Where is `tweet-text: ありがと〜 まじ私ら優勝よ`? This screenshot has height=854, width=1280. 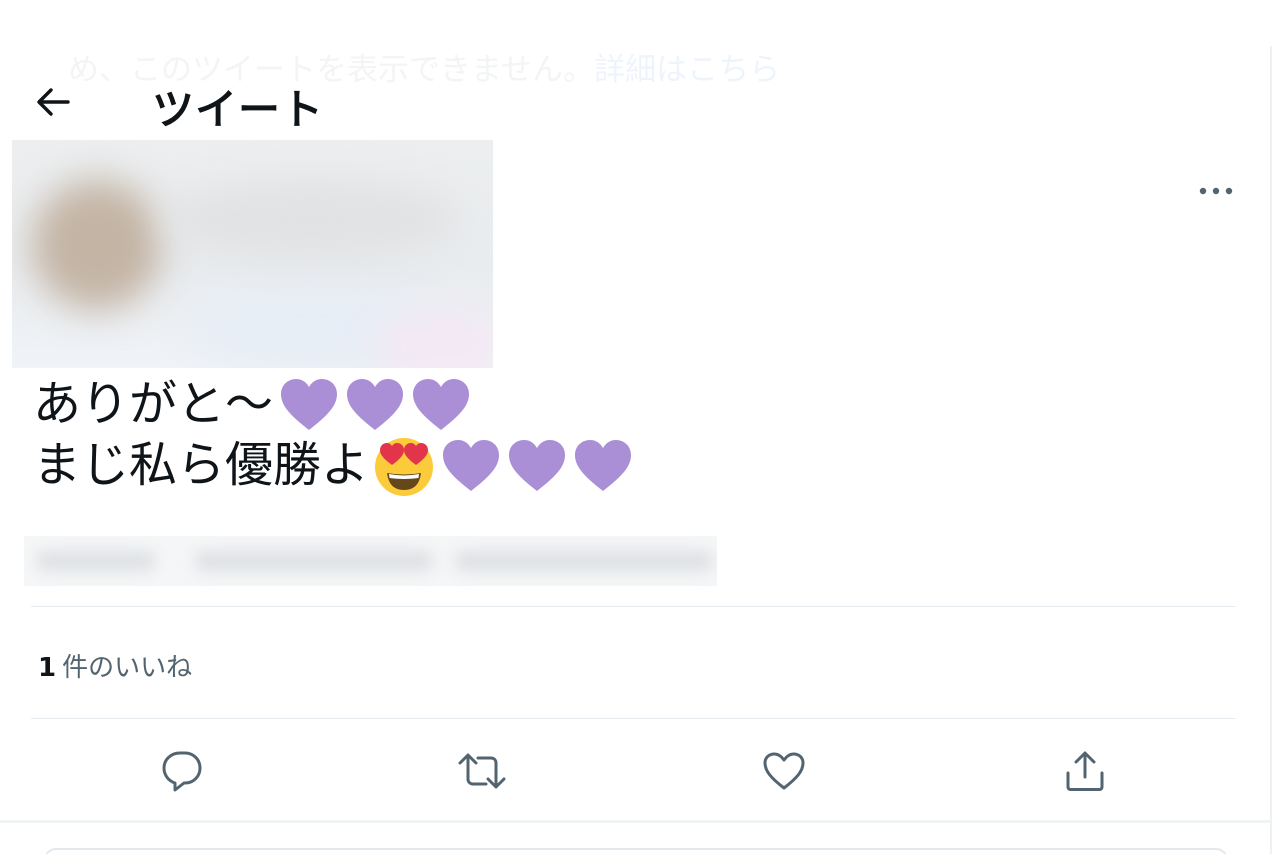
tweet-text: ありがと〜 まじ私ら優勝よ is located at coordinates (333, 435).